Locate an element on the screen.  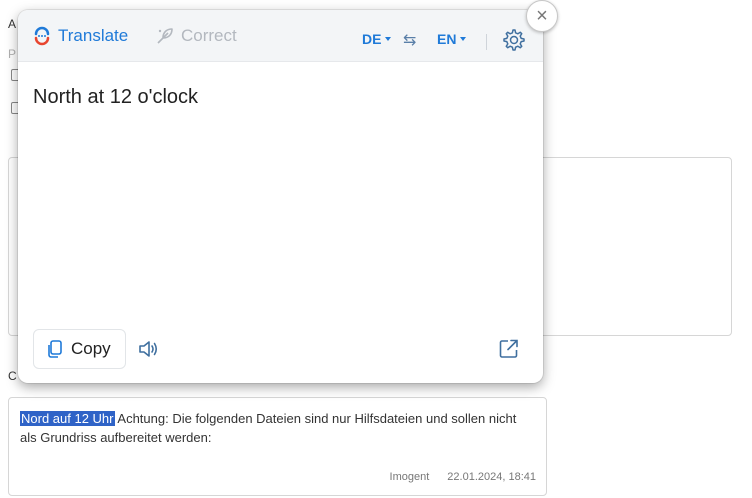
tab-translate-label: Translate is located at coordinates (93, 35).